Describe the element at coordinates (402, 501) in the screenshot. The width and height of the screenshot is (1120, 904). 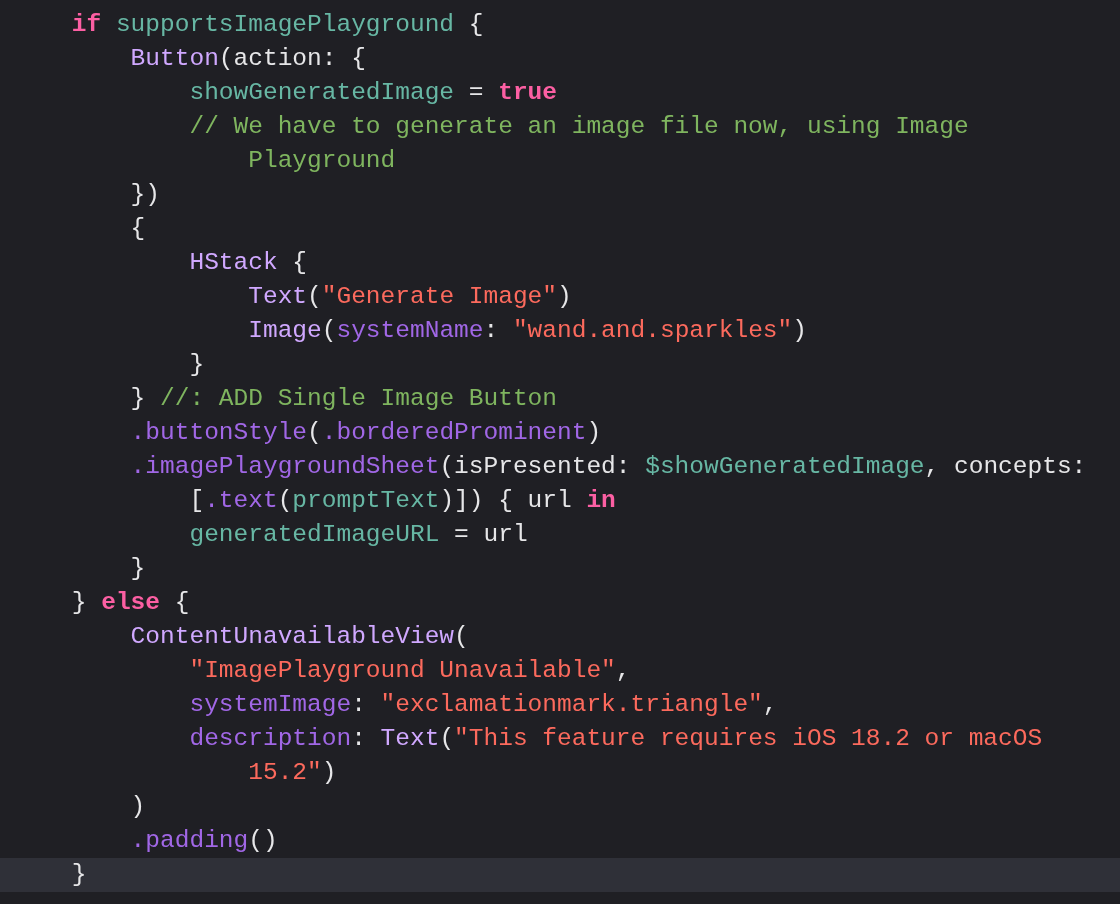
I see `code-line: [.text(promptText)]) { url in` at that location.